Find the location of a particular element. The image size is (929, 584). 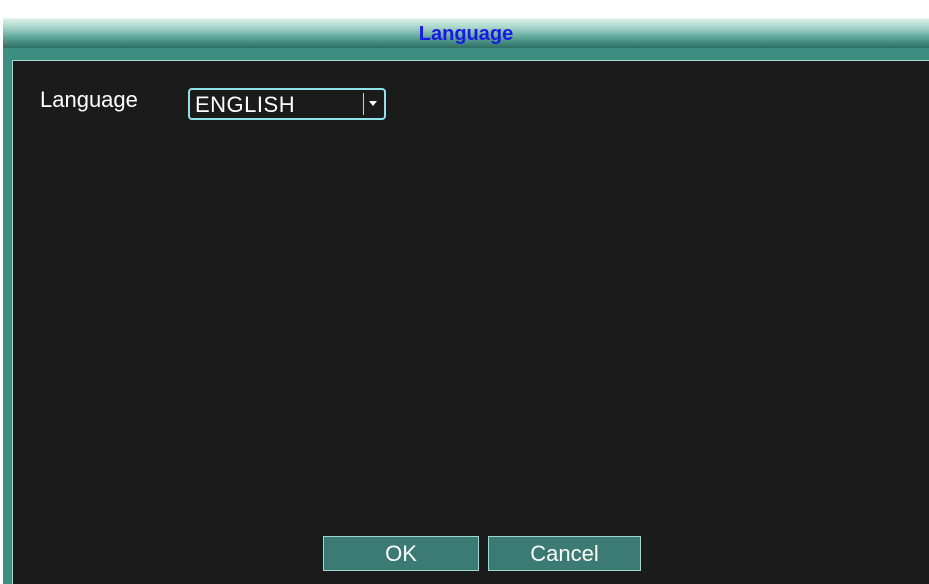

language-label: Language is located at coordinates (89, 99).